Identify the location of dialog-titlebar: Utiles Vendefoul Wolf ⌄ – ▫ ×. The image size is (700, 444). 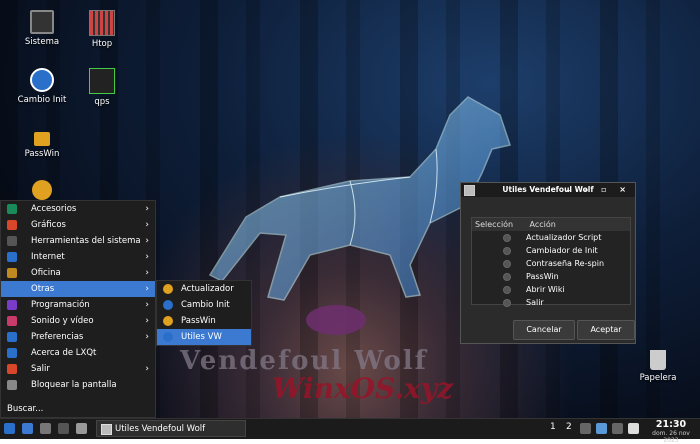
(548, 190).